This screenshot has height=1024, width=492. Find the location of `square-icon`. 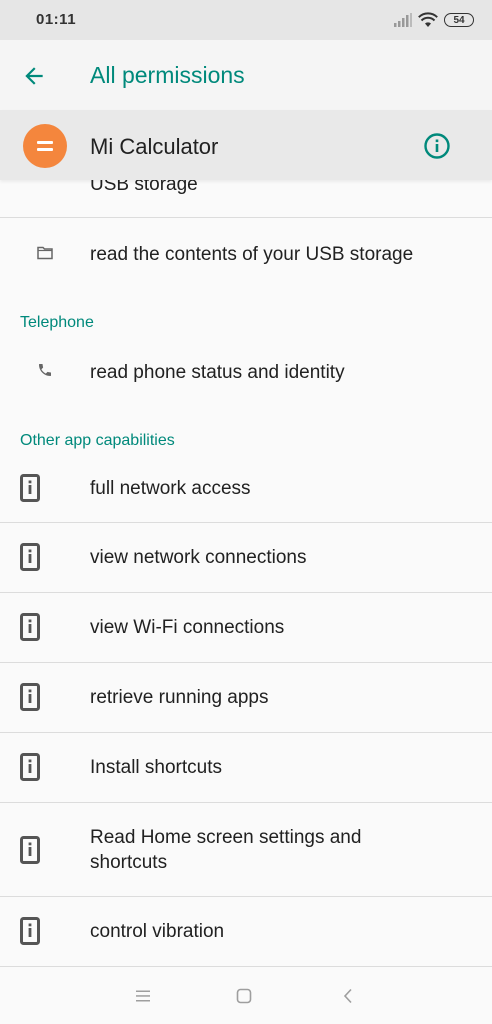

square-icon is located at coordinates (244, 996).